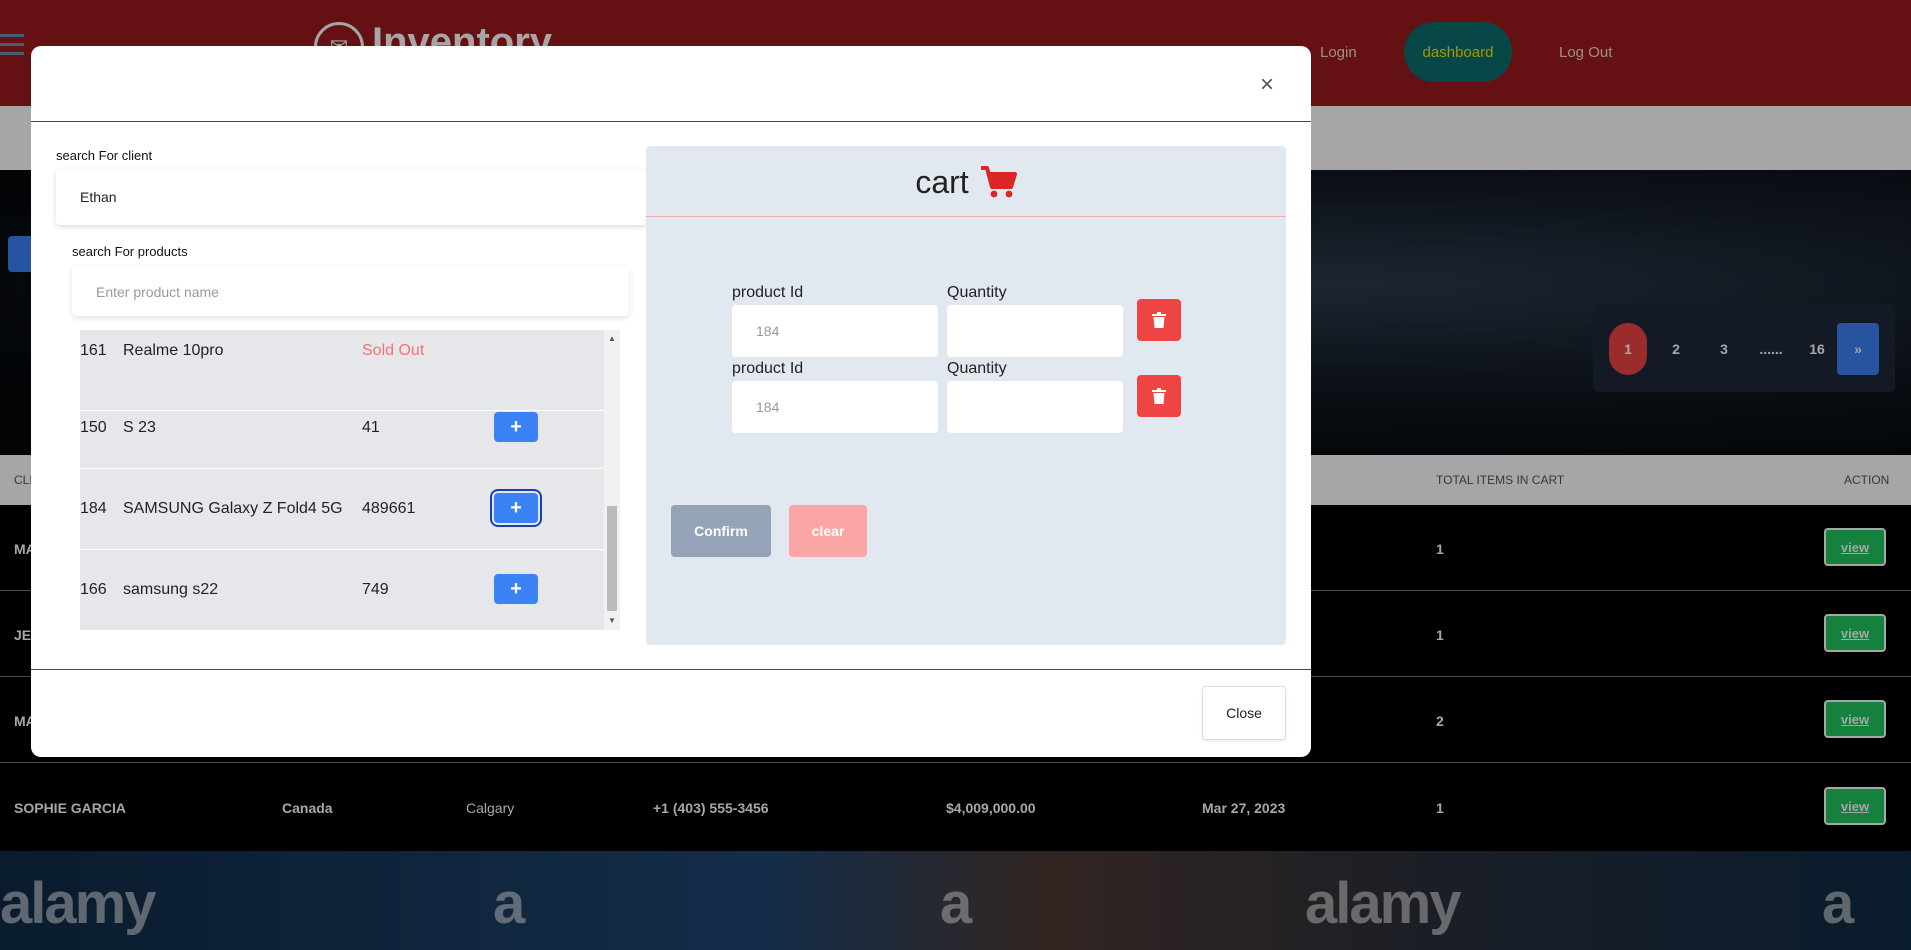  Describe the element at coordinates (393, 350) in the screenshot. I see `sold-out-label: Sold Out` at that location.